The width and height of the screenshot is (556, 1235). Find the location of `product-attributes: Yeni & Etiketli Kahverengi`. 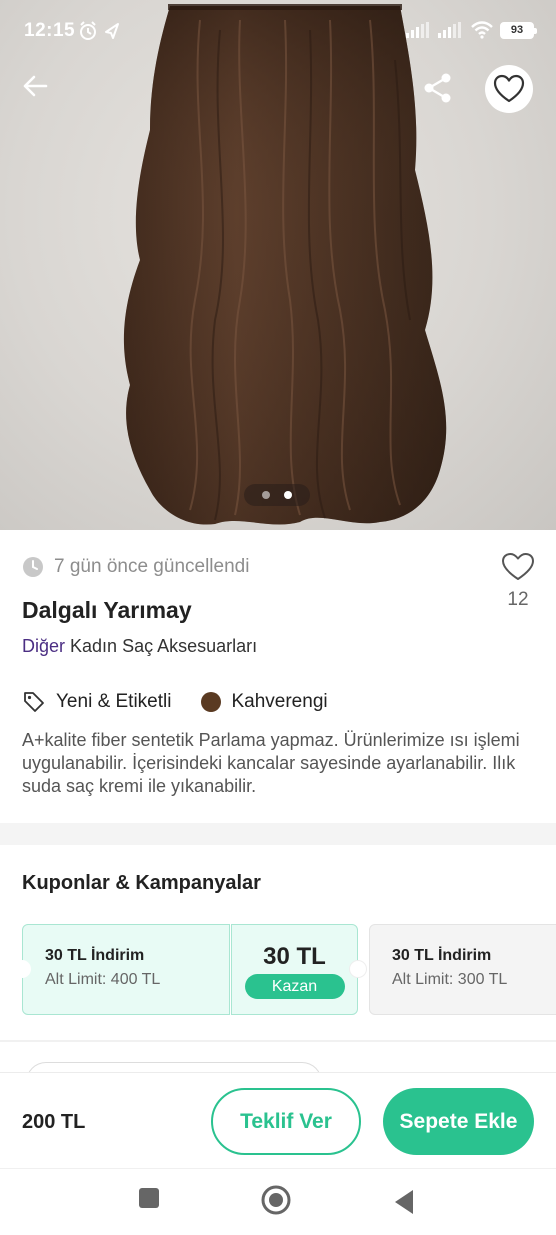

product-attributes: Yeni & Etiketli Kahverengi is located at coordinates (175, 702).